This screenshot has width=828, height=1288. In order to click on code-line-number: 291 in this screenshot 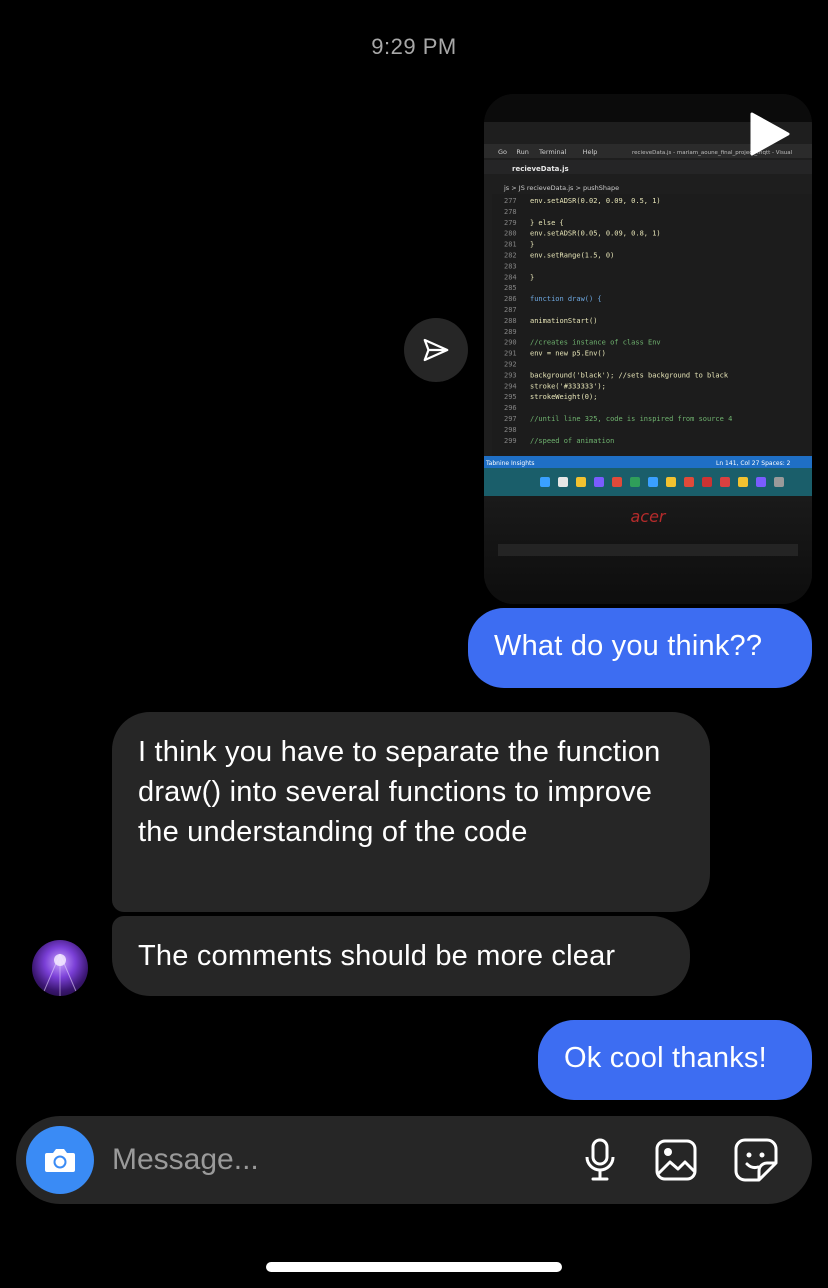, I will do `click(510, 354)`.